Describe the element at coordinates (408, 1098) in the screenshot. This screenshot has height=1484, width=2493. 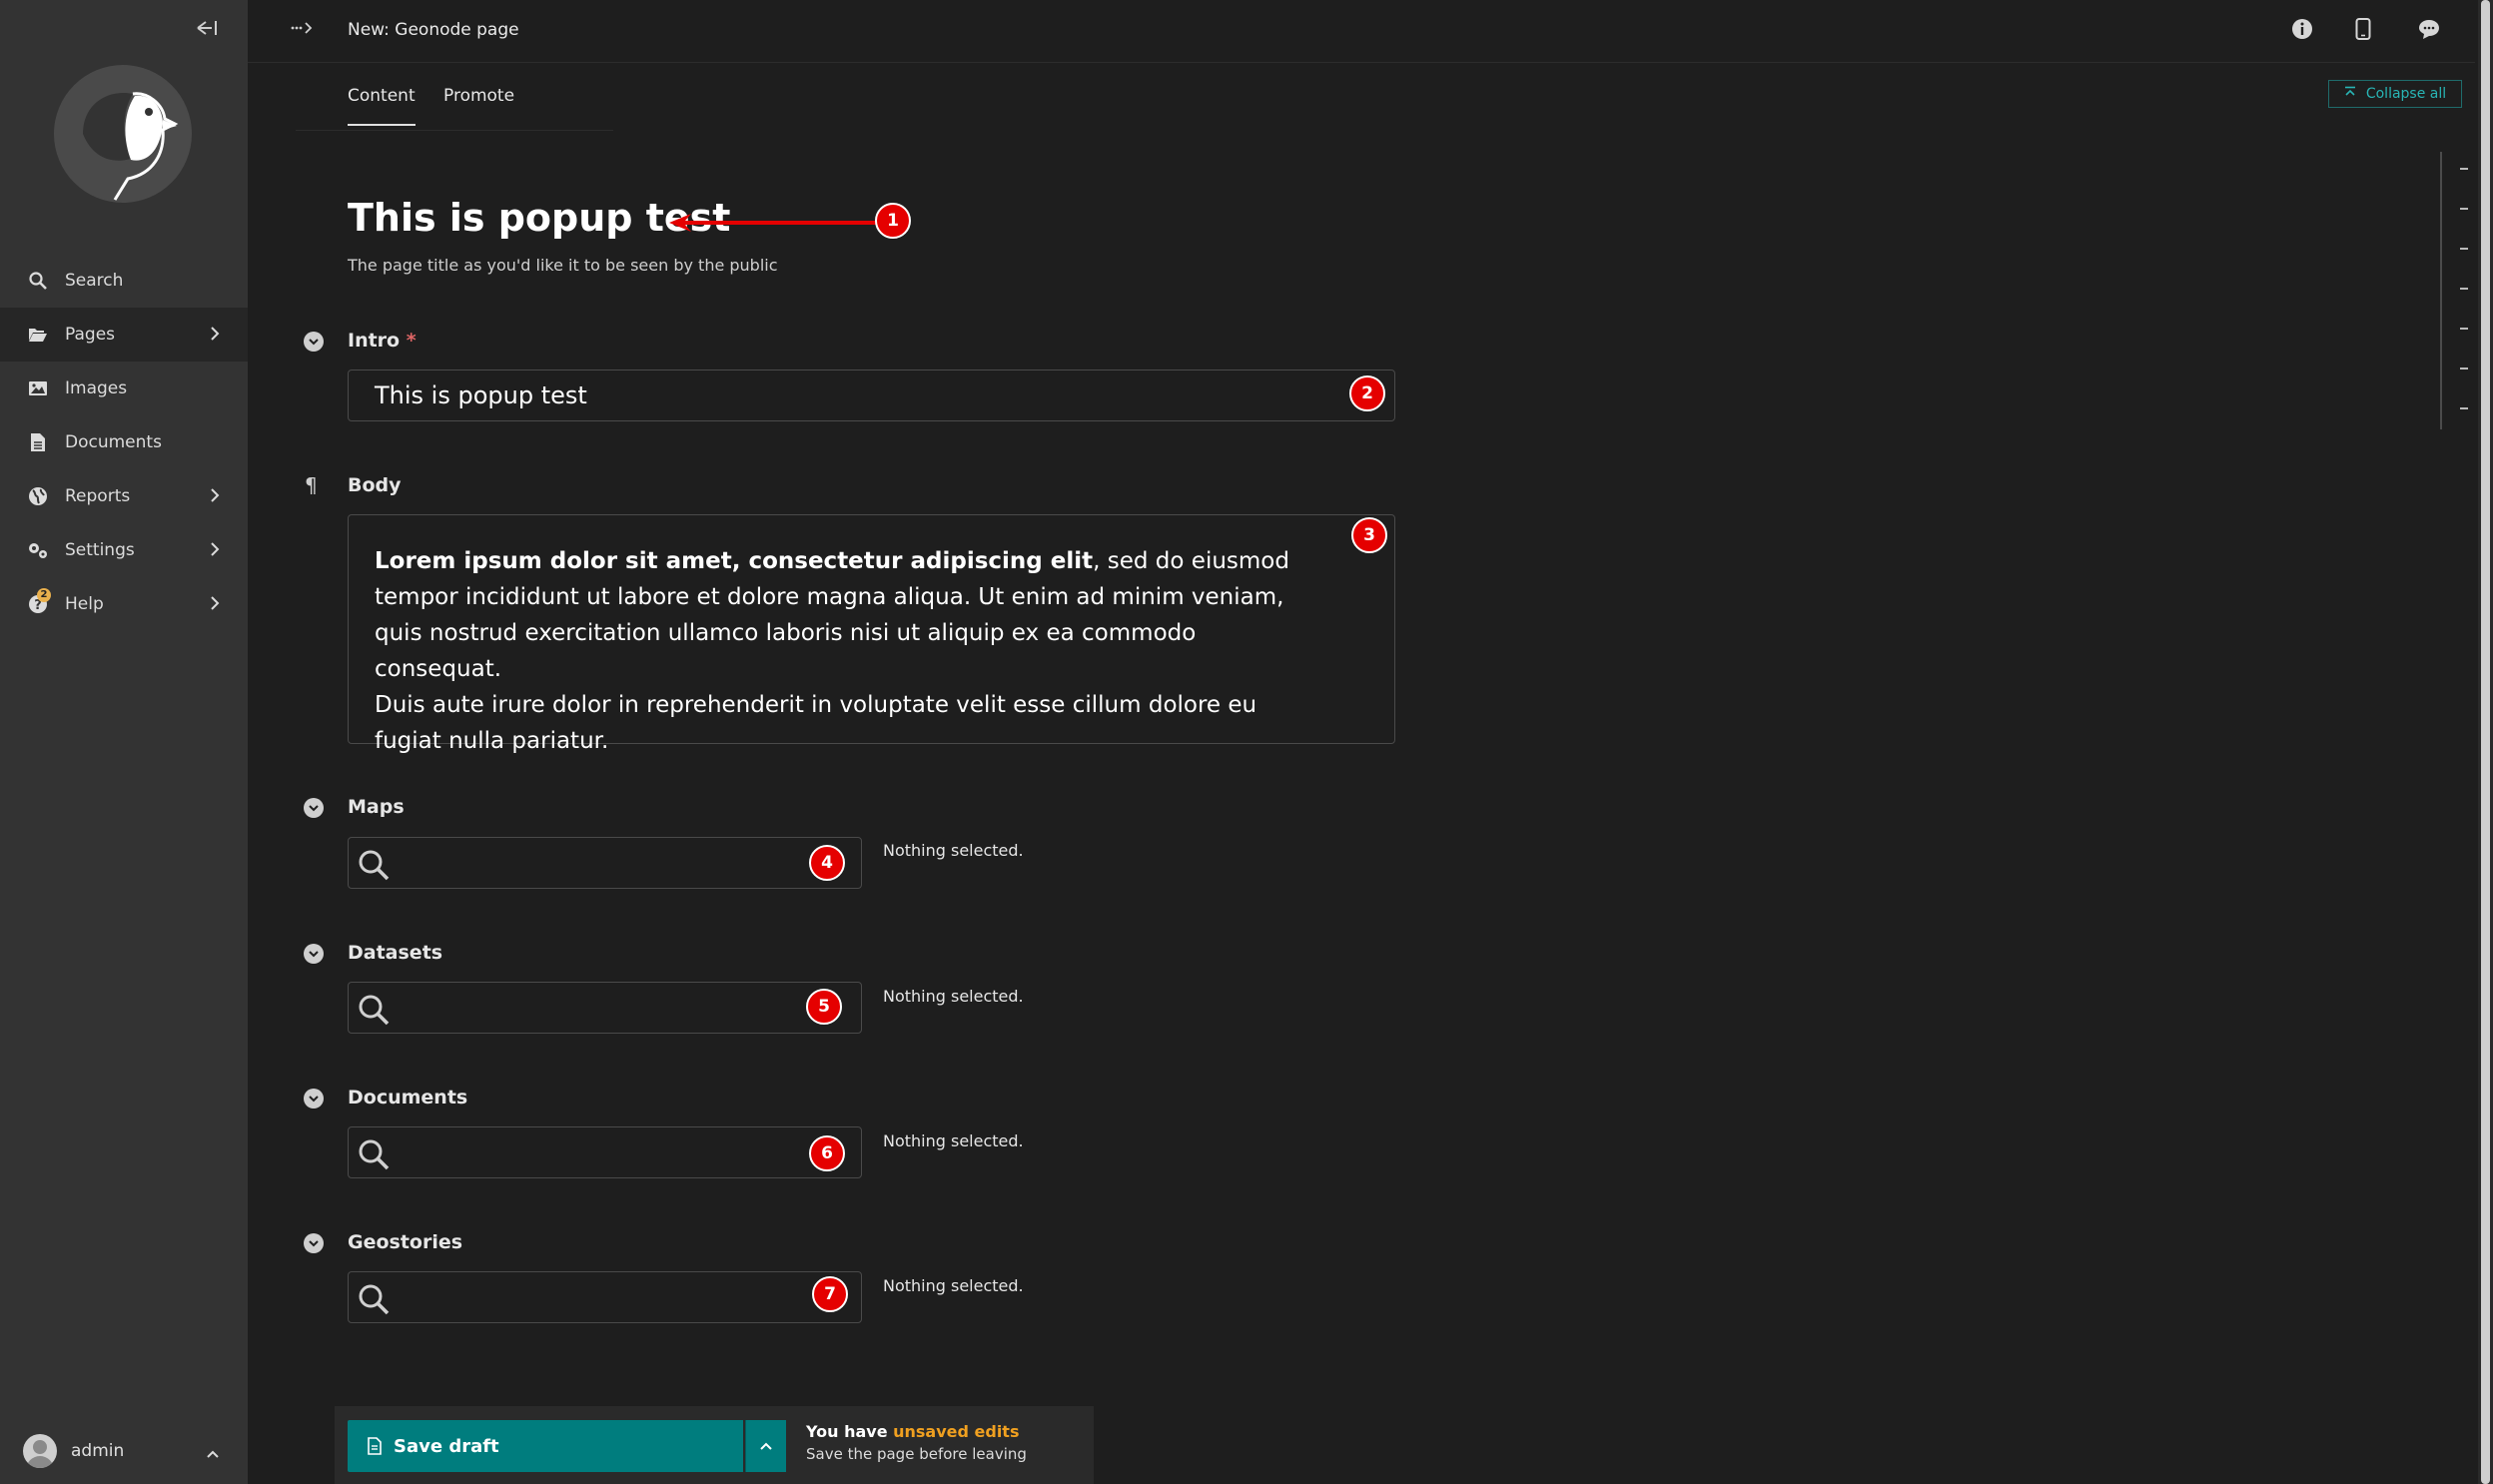
I see `documents-label: Documents` at that location.